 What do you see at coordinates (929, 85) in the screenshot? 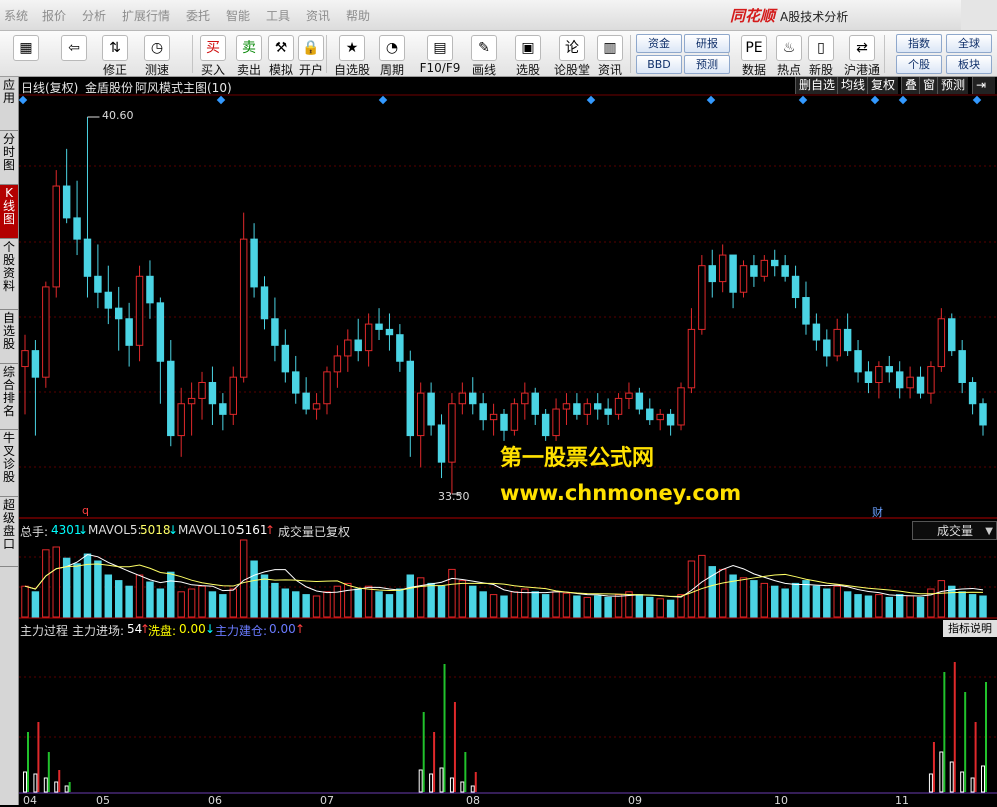
I see `window-button: 窗` at bounding box center [929, 85].